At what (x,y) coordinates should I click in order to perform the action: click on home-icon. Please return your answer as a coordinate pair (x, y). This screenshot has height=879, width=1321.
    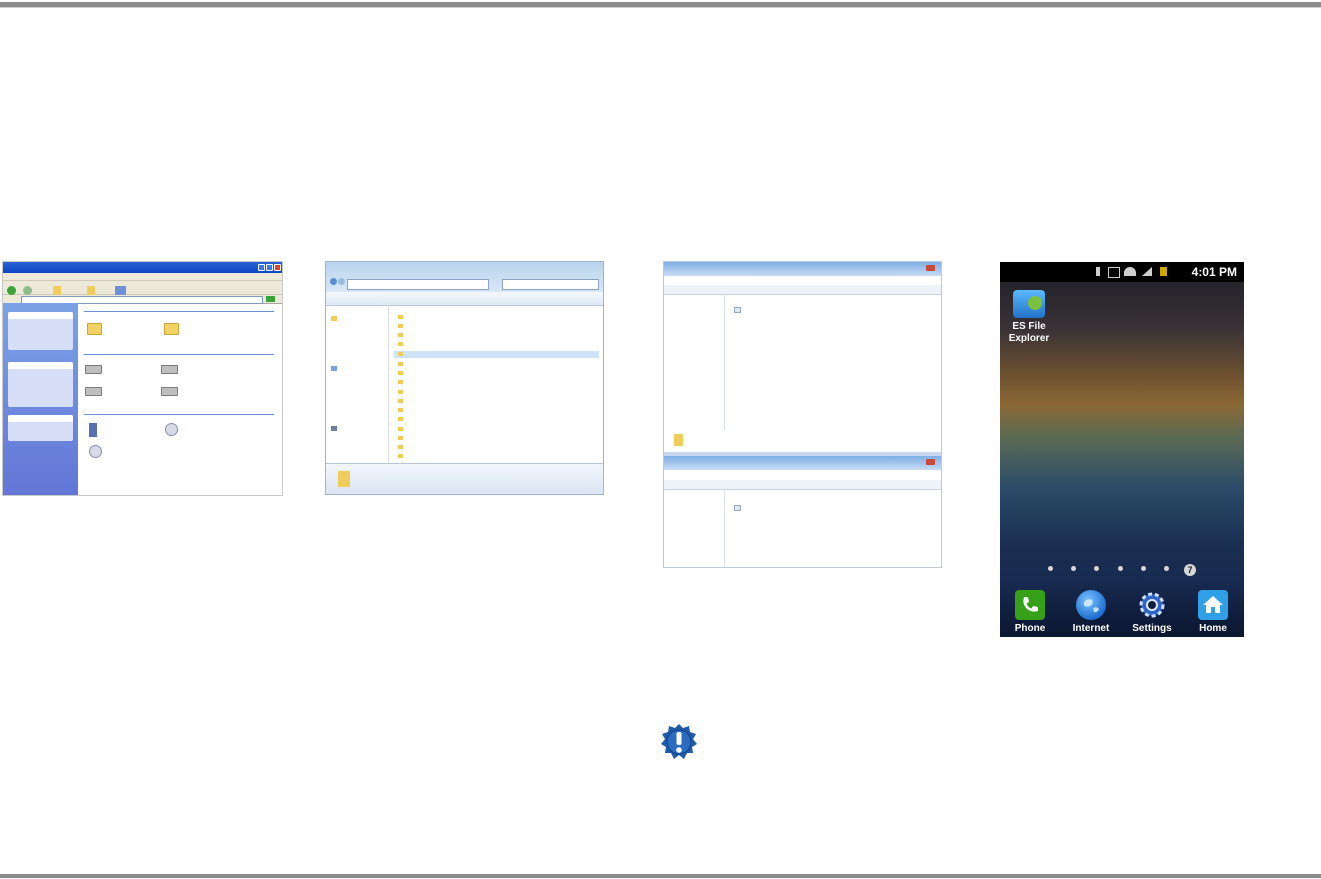
    Looking at the image, I should click on (1213, 605).